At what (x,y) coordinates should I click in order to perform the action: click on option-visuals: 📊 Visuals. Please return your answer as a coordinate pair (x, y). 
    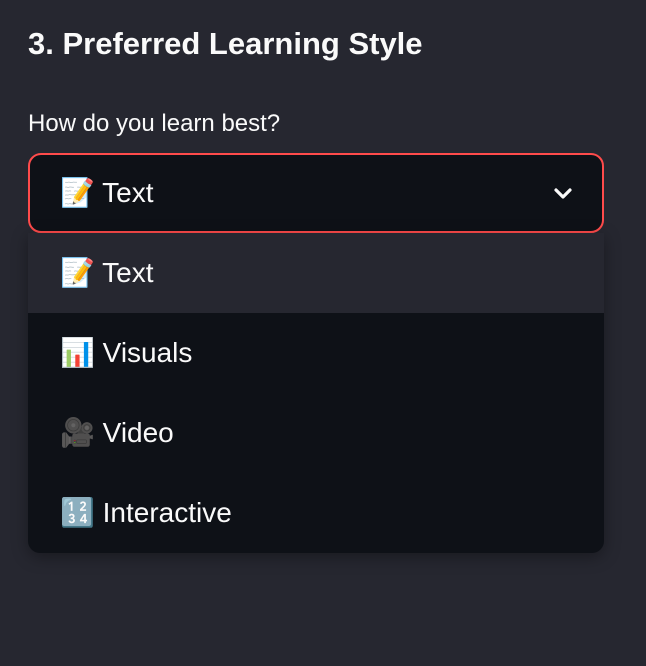
    Looking at the image, I should click on (316, 353).